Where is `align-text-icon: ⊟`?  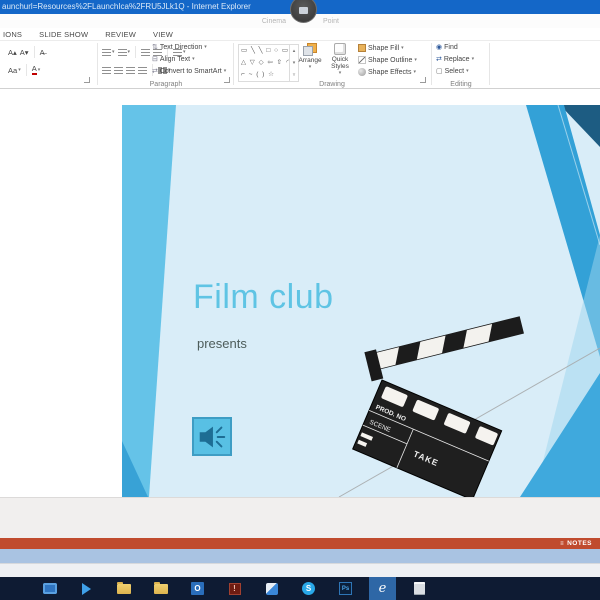
align-text-icon: ⊟ is located at coordinates (155, 59).